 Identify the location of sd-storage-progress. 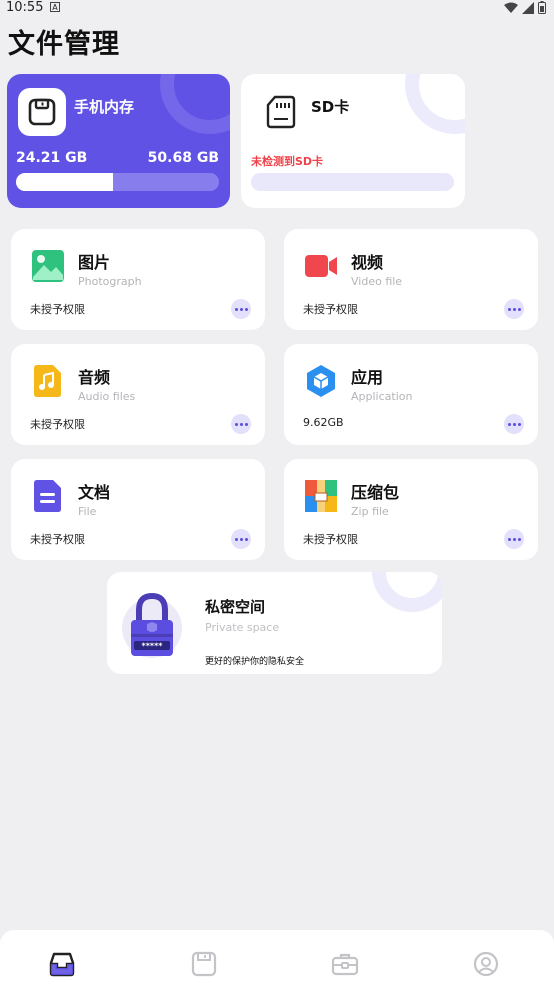
(352, 182).